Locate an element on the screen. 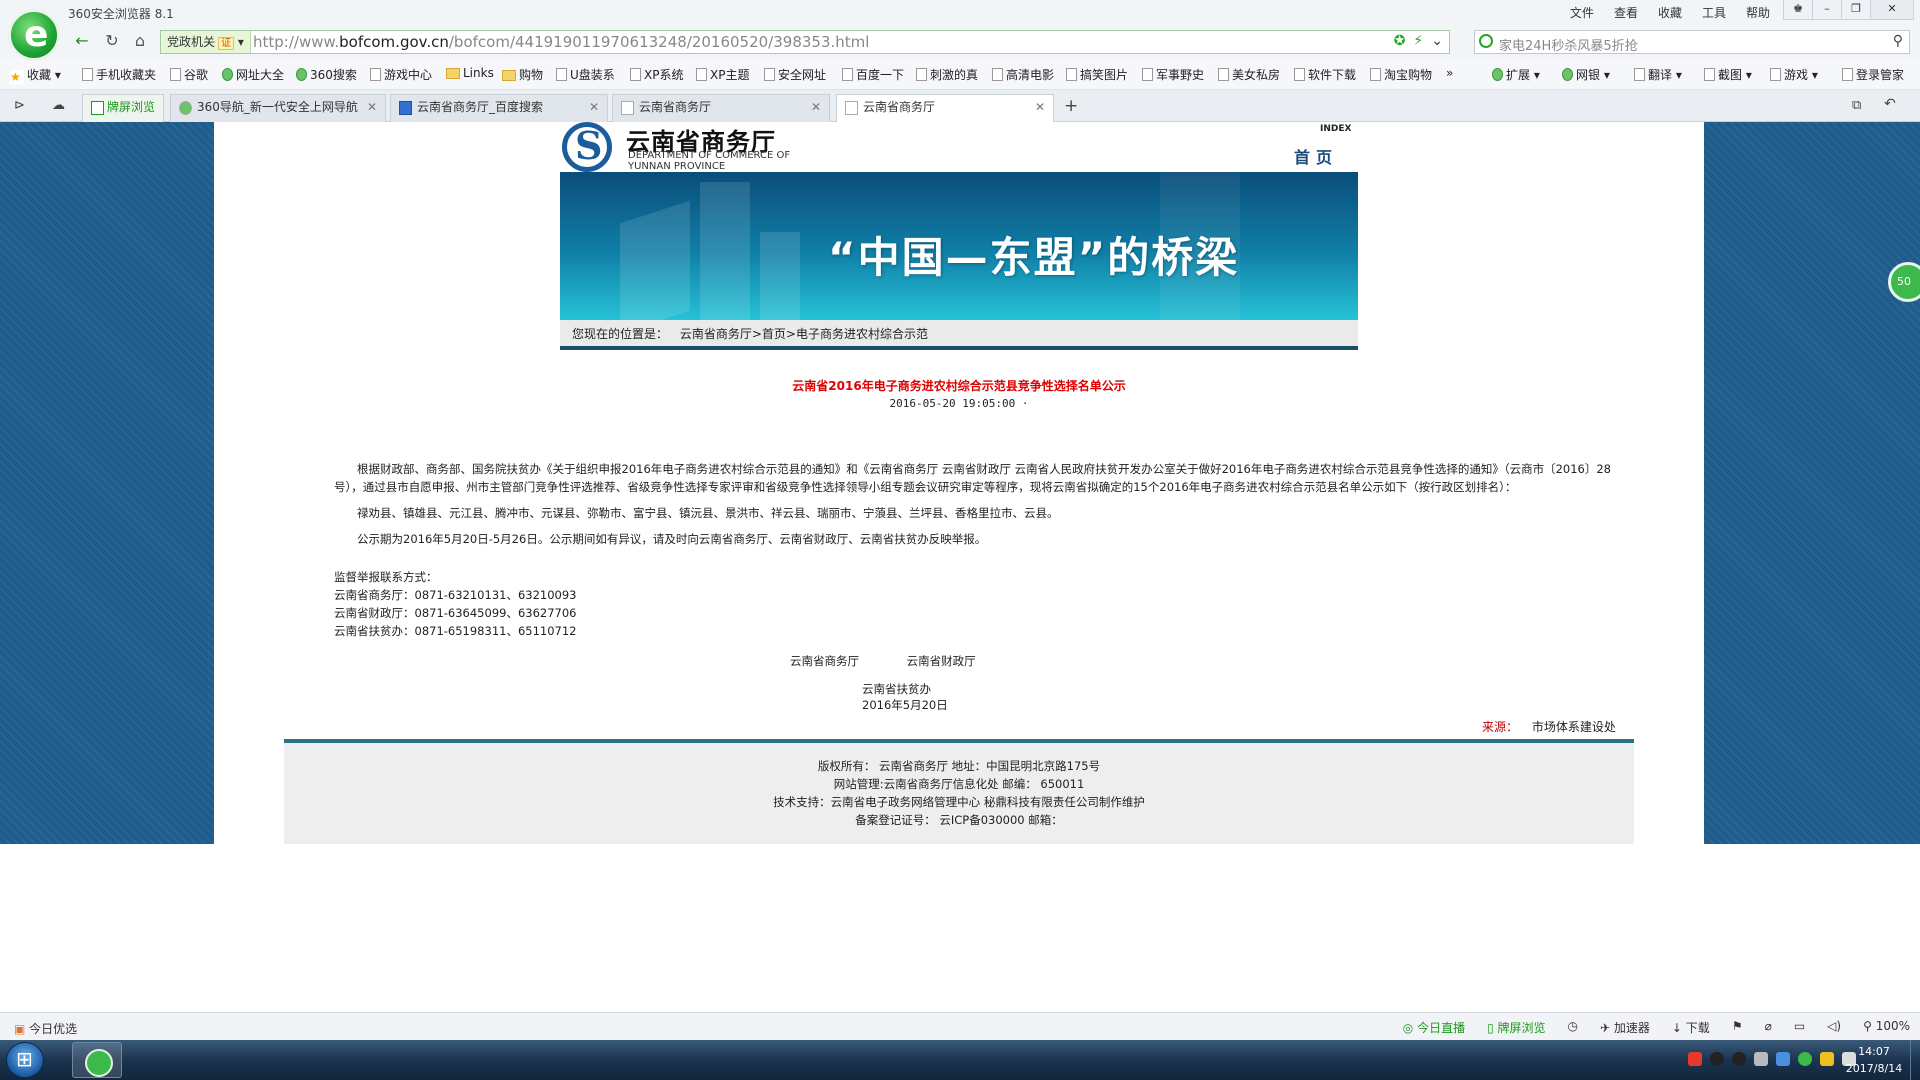 The height and width of the screenshot is (1080, 1920). clear-icon: ⌀ is located at coordinates (1768, 1027).